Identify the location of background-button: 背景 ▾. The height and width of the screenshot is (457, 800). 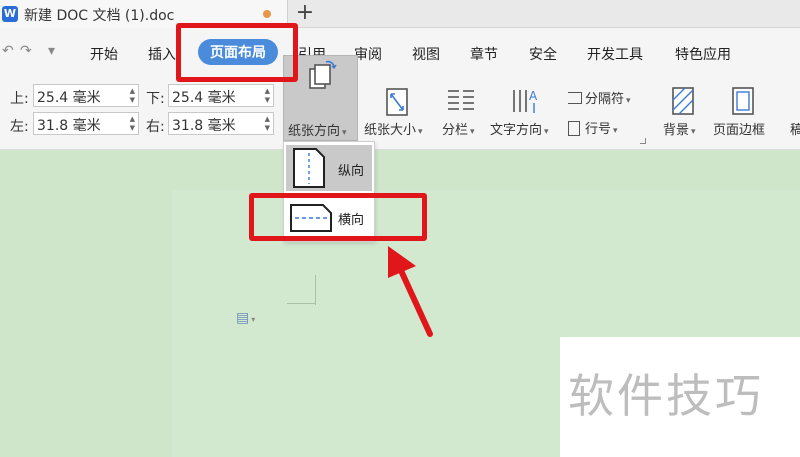
(683, 112).